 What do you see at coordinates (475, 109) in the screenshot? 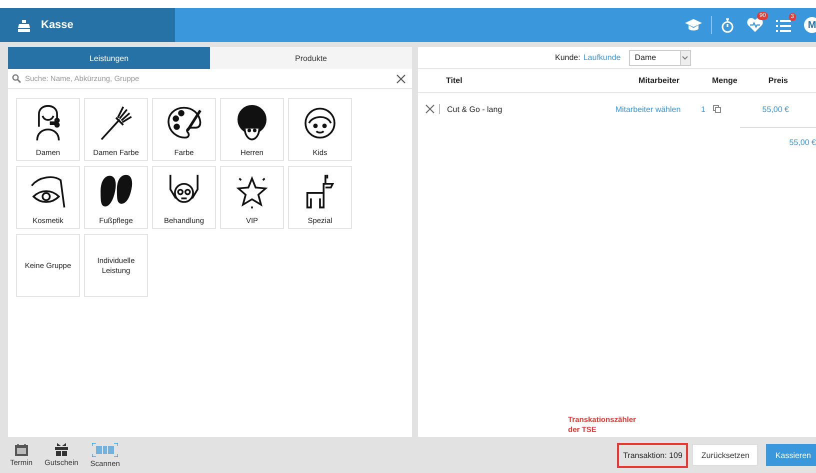
I see `item-title: Cut & Go - lang` at bounding box center [475, 109].